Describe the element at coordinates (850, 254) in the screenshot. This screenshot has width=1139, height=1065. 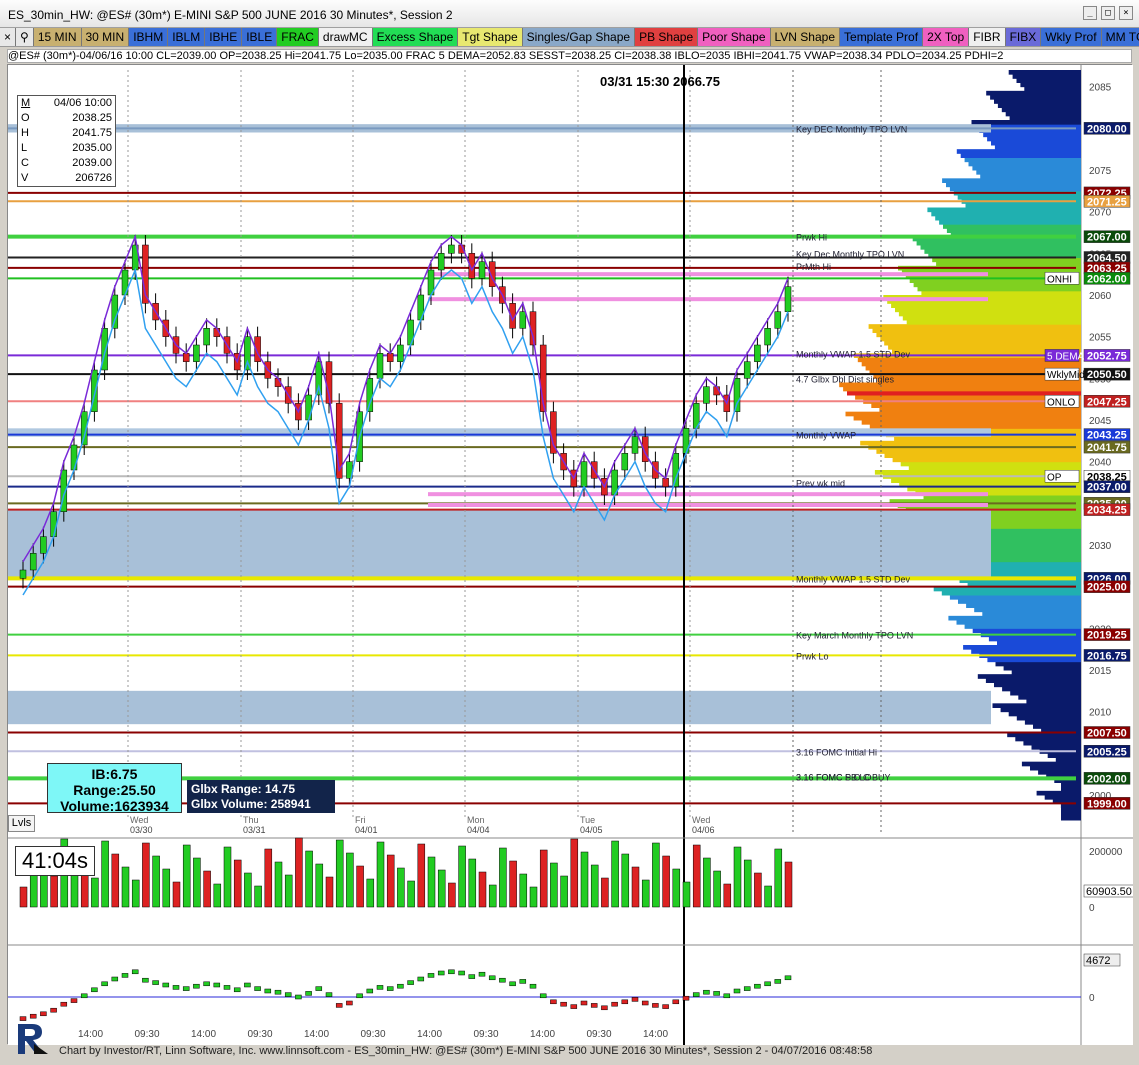
I see `level-annotation: Key Dec Monthly TPO LVN` at that location.